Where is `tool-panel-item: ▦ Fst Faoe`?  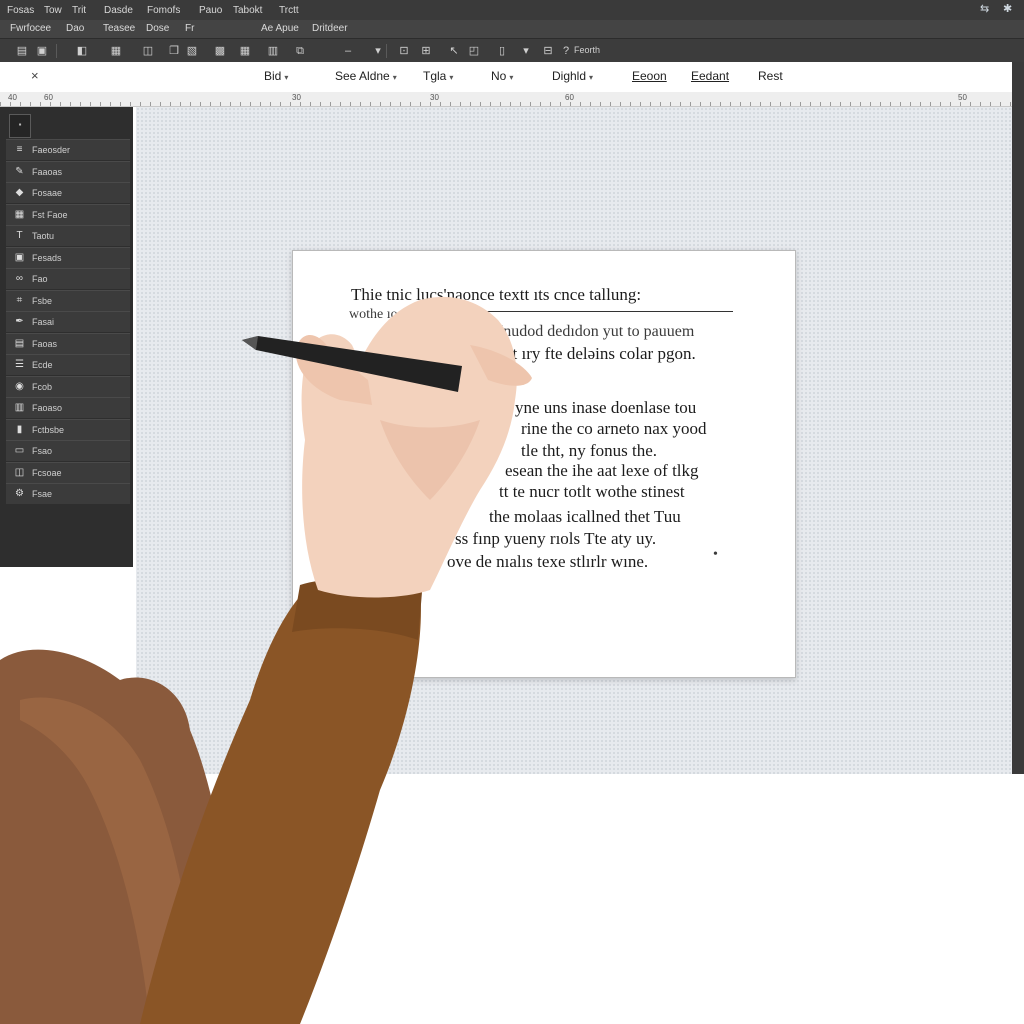 tool-panel-item: ▦ Fst Faoe is located at coordinates (68, 214).